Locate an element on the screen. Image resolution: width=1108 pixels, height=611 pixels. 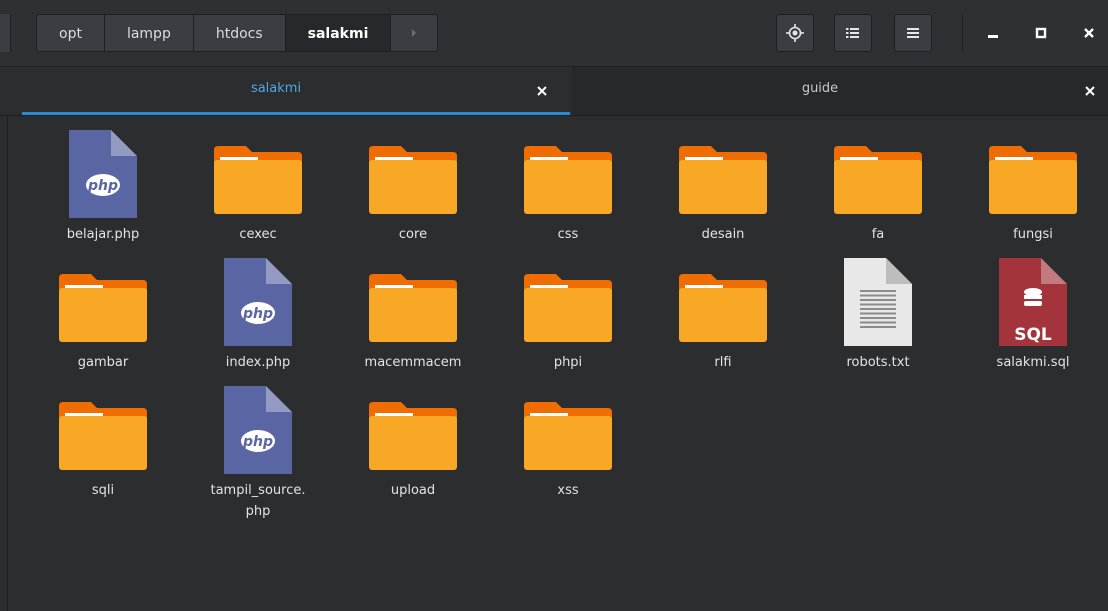
file-item: gambar is located at coordinates (103, 320).